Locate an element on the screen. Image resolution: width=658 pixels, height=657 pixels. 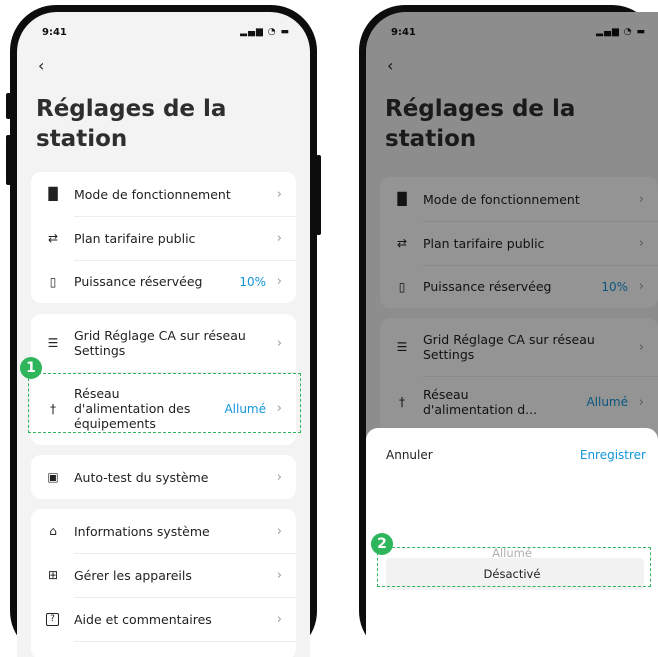
reserved-power-value: 10% is located at coordinates (252, 281).